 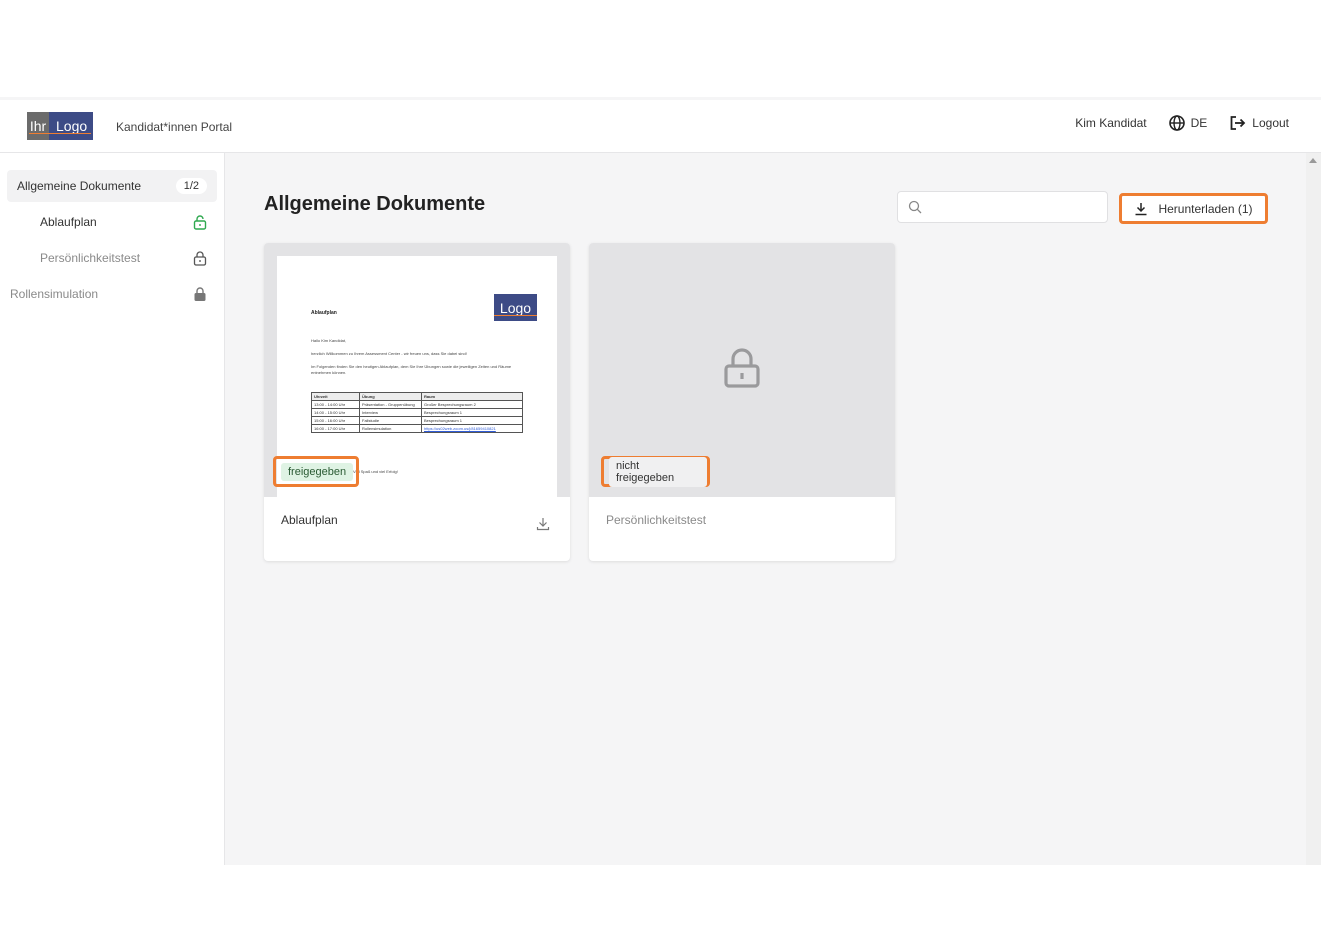 I want to click on document-thumbnail: nicht freigegeben, so click(x=742, y=370).